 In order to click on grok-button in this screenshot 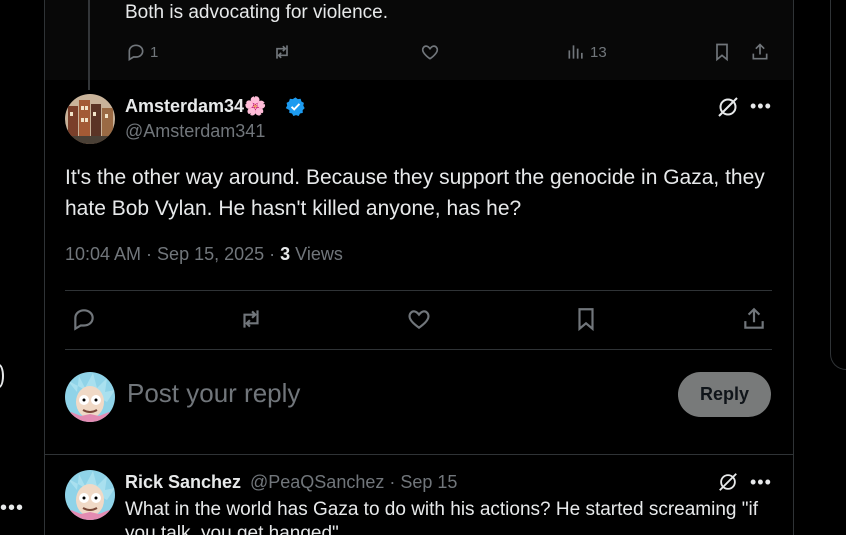, I will do `click(728, 109)`.